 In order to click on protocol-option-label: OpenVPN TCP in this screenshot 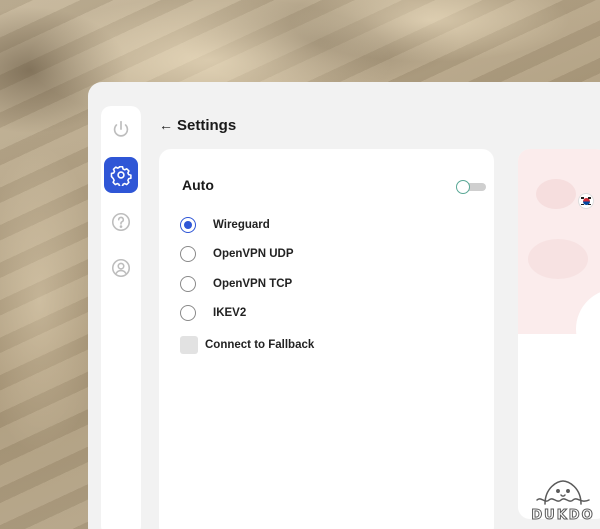, I will do `click(253, 284)`.